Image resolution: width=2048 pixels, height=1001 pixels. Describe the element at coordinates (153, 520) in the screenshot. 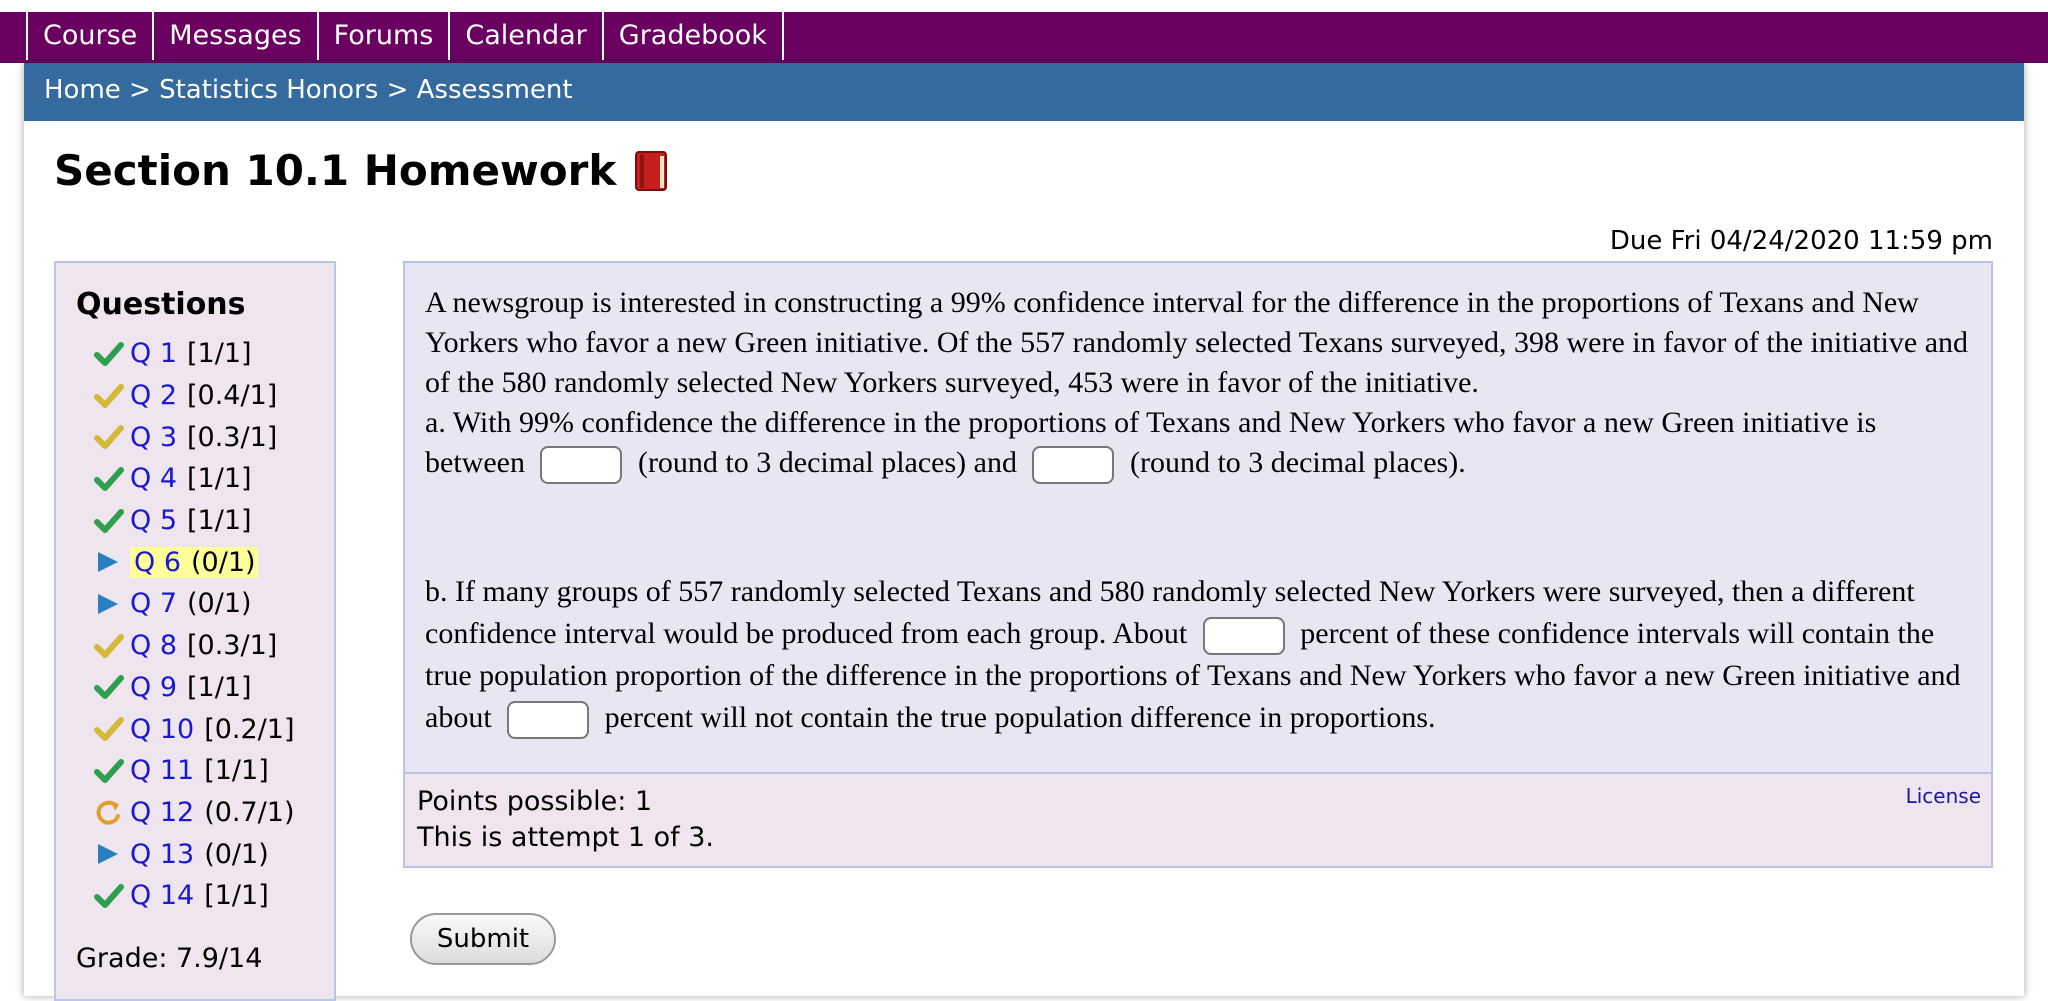

I see `question-link: Q 5` at that location.